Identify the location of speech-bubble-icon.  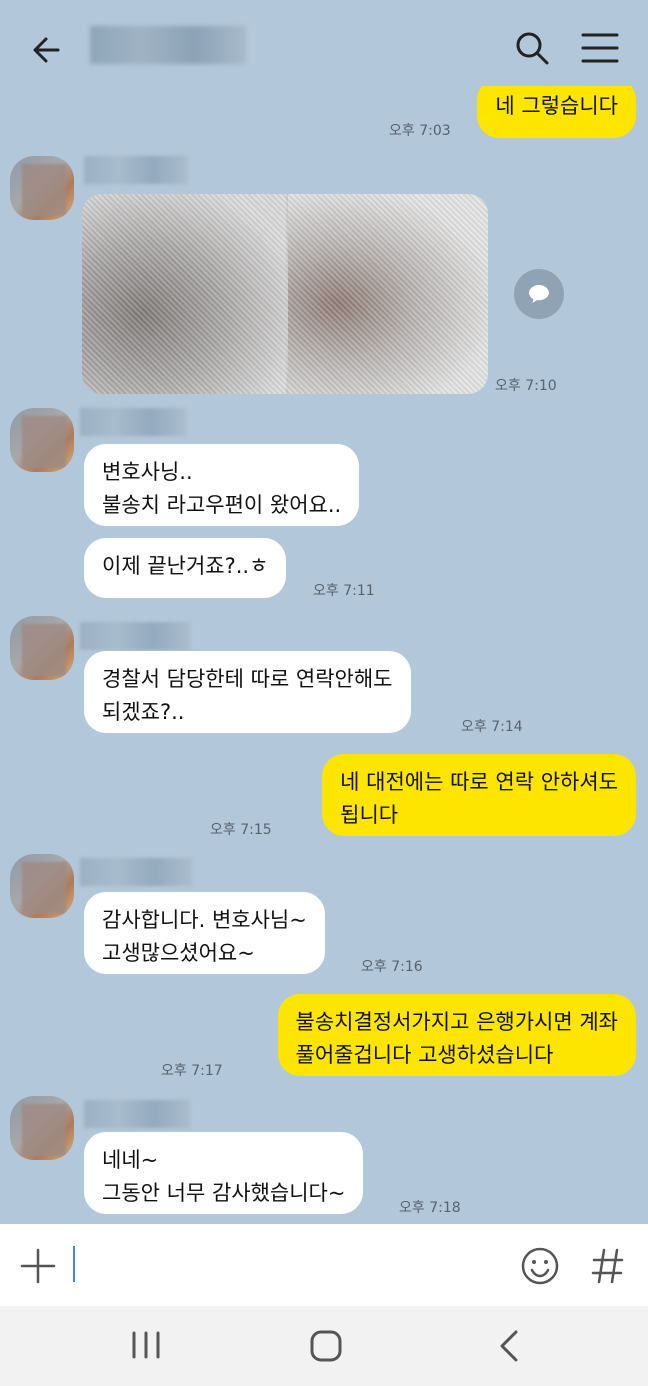
(539, 294).